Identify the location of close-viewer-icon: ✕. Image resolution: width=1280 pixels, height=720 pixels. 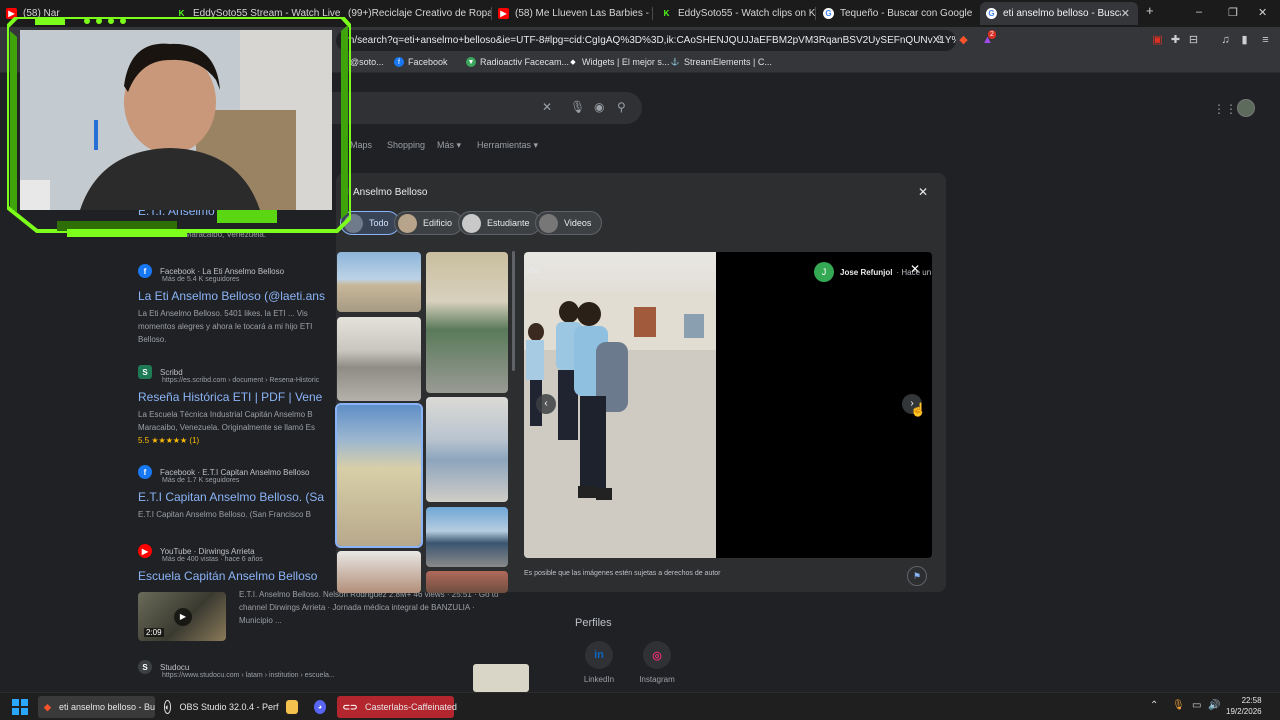
(915, 269).